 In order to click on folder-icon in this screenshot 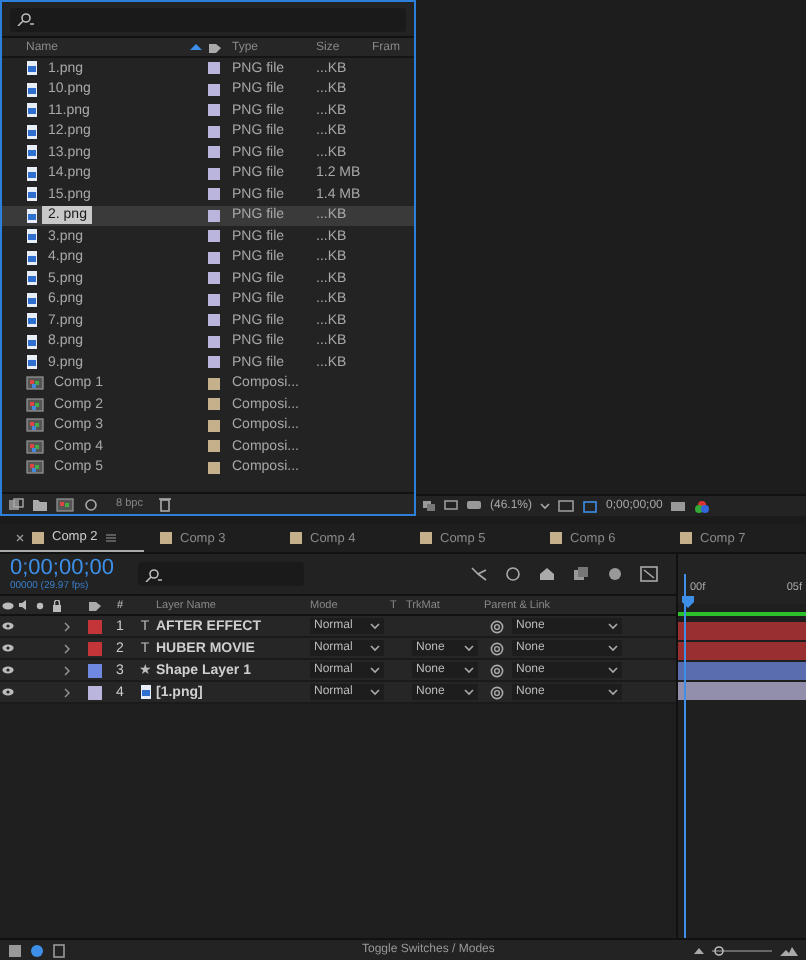, I will do `click(40, 504)`.